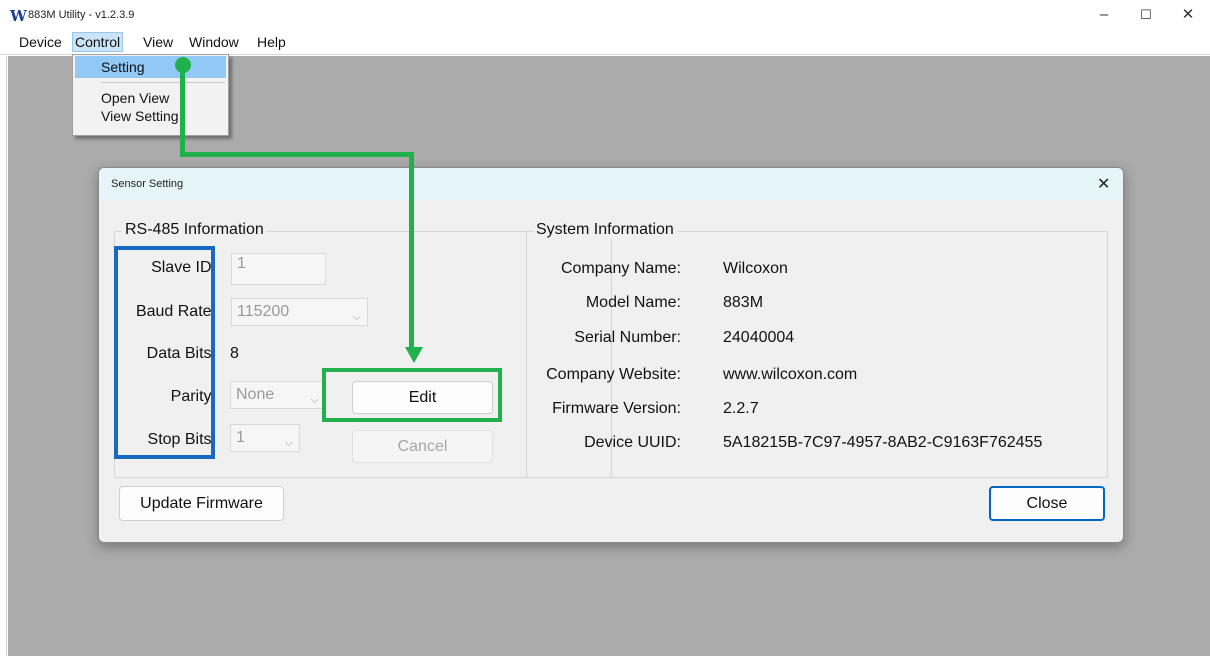 The height and width of the screenshot is (661, 1210). What do you see at coordinates (278, 395) in the screenshot?
I see `parity-select: None ⌵` at bounding box center [278, 395].